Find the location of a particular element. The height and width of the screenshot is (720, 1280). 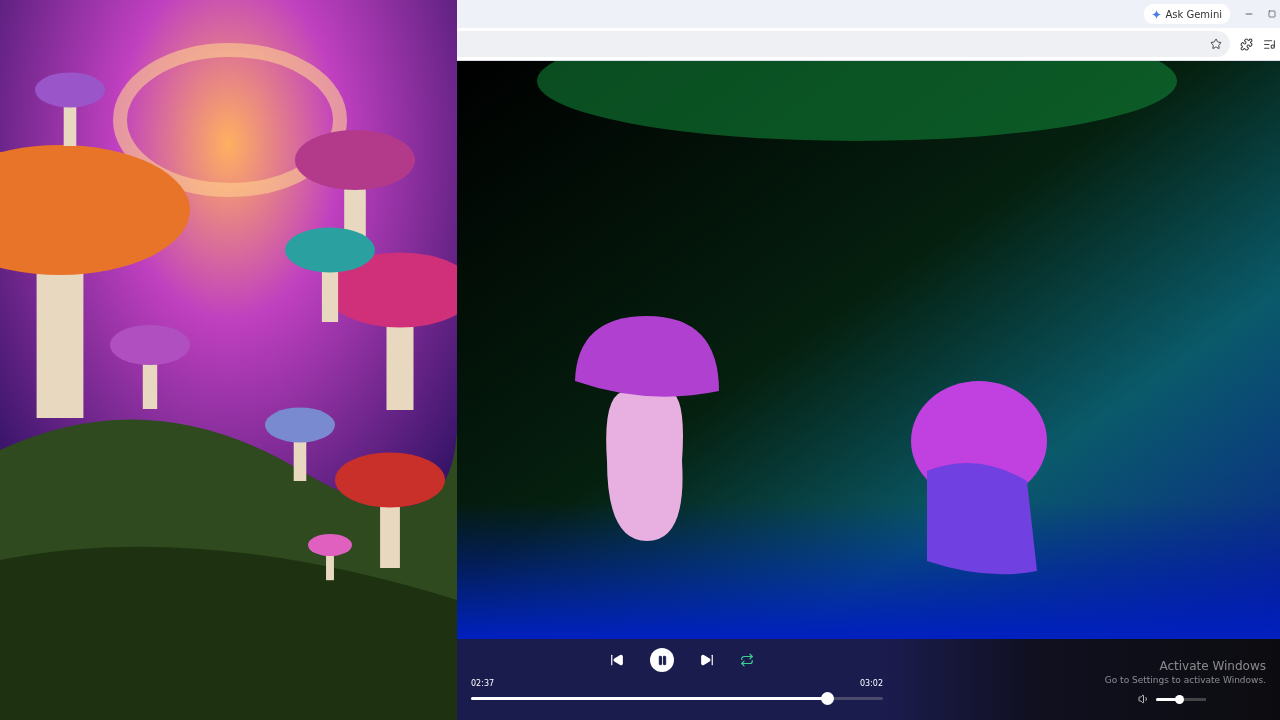

restore-icon is located at coordinates (1272, 14).